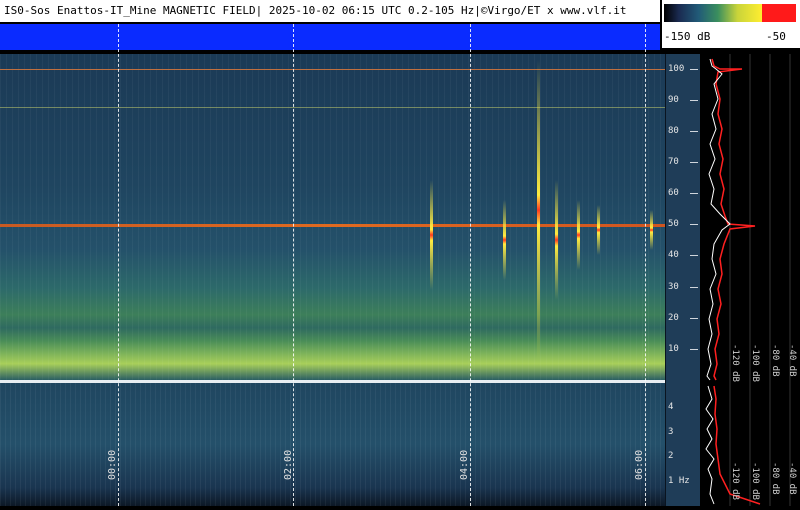  Describe the element at coordinates (733, 219) in the screenshot. I see `spectrum-red-trace` at that location.